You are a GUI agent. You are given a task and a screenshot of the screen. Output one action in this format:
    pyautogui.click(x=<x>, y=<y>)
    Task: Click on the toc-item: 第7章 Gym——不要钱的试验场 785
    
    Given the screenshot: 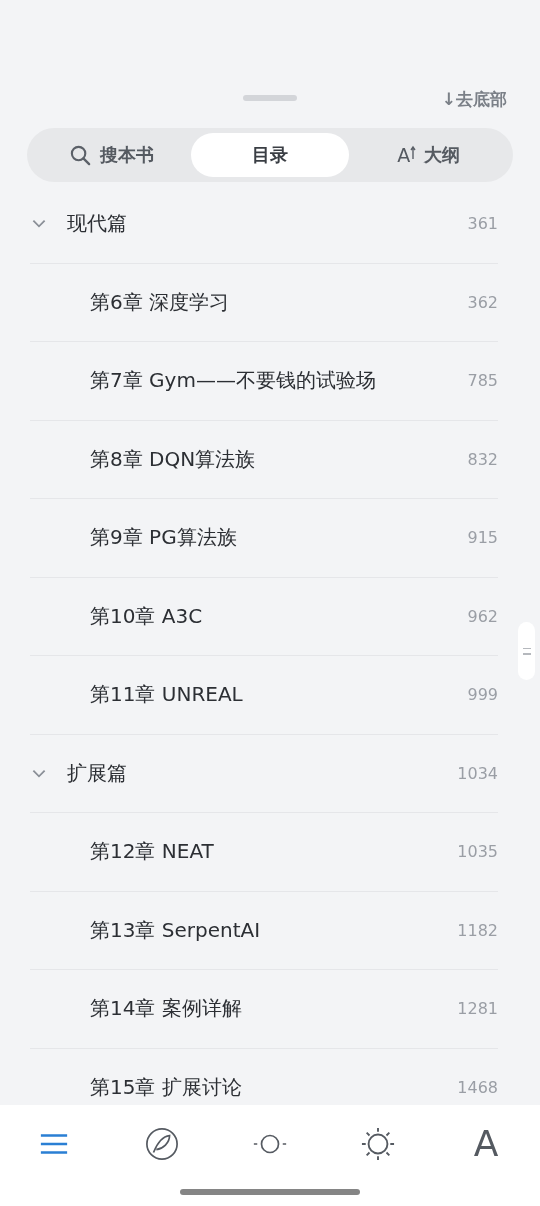 What is the action you would take?
    pyautogui.click(x=264, y=381)
    